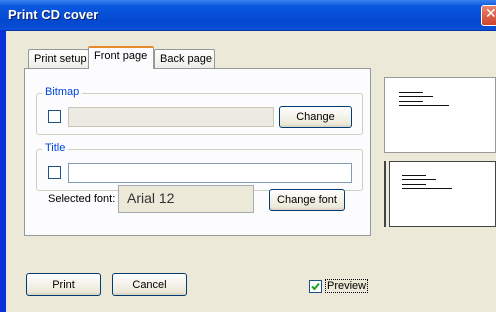  What do you see at coordinates (3, 171) in the screenshot?
I see `window-frame` at bounding box center [3, 171].